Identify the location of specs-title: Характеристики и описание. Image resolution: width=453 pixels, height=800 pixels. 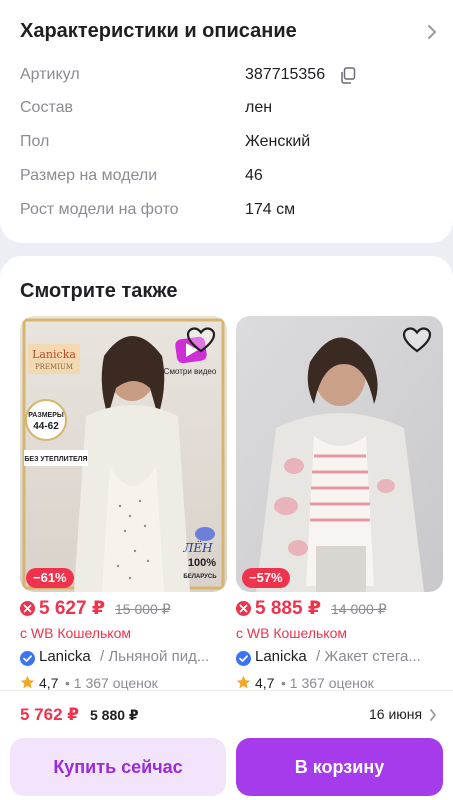
(158, 31).